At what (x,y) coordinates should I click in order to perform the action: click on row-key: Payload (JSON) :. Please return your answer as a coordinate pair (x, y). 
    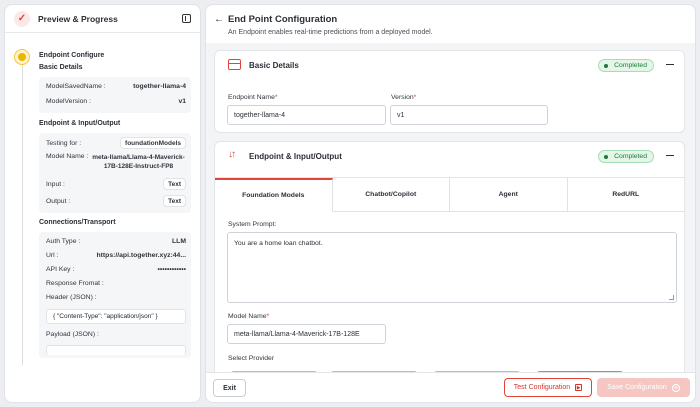
    Looking at the image, I should click on (72, 334).